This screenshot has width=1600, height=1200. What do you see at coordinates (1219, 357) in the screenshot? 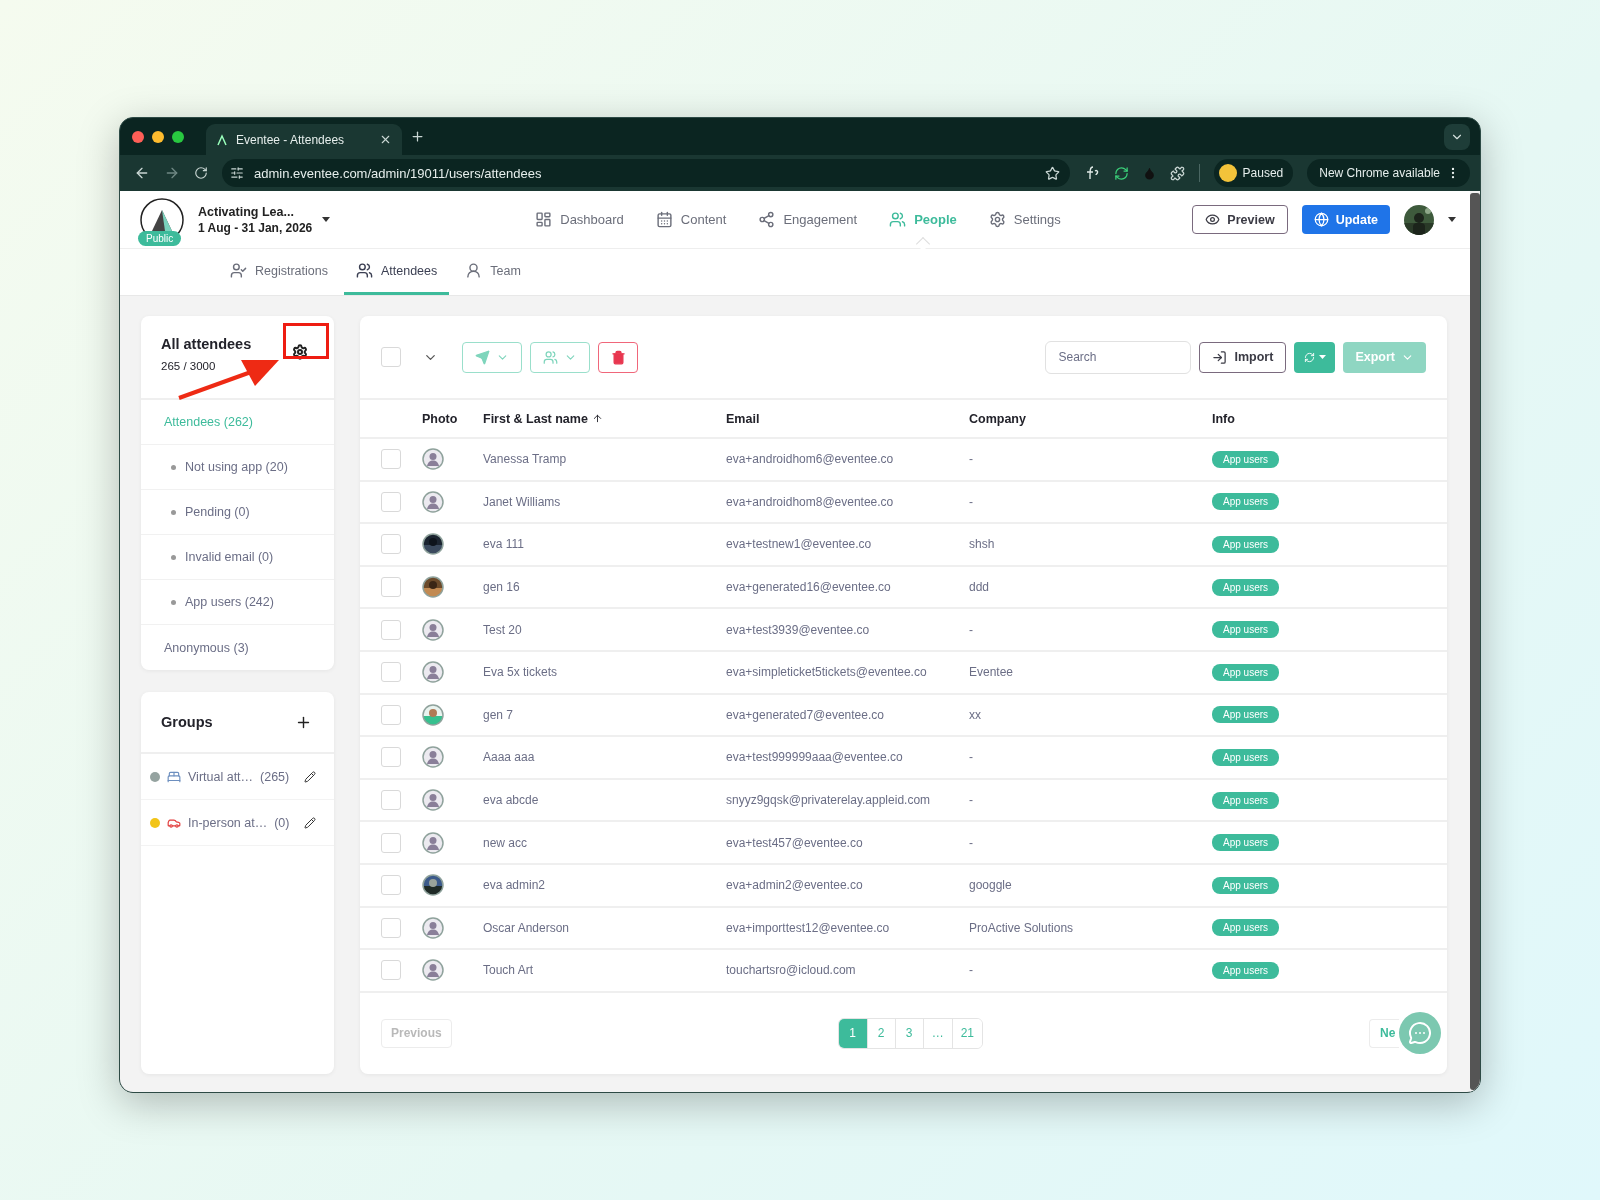
I see `import-icon` at bounding box center [1219, 357].